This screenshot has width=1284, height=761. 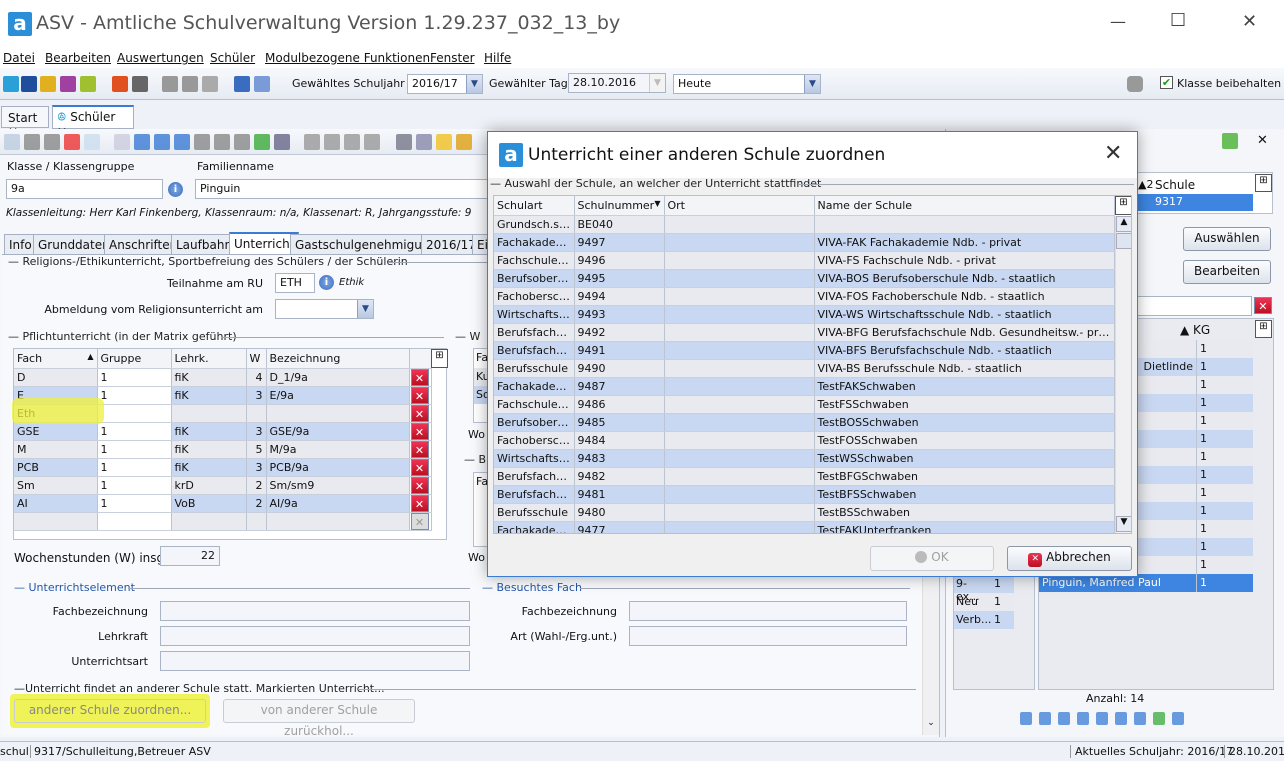 I want to click on group-row: Verb... 1, so click(x=984, y=620).